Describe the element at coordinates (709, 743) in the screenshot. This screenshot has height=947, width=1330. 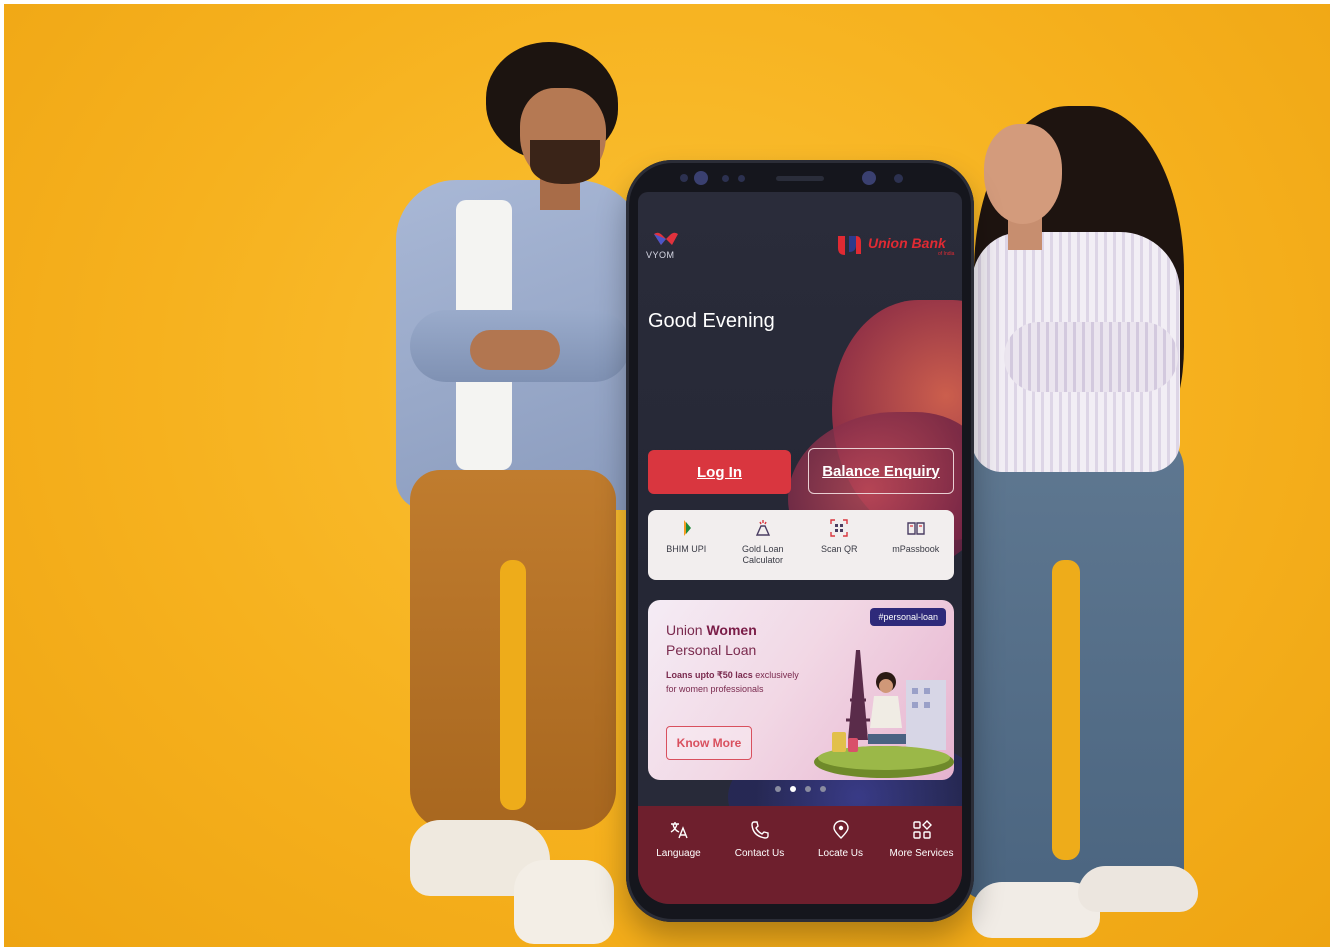
I see `know-more-button: Know More` at that location.